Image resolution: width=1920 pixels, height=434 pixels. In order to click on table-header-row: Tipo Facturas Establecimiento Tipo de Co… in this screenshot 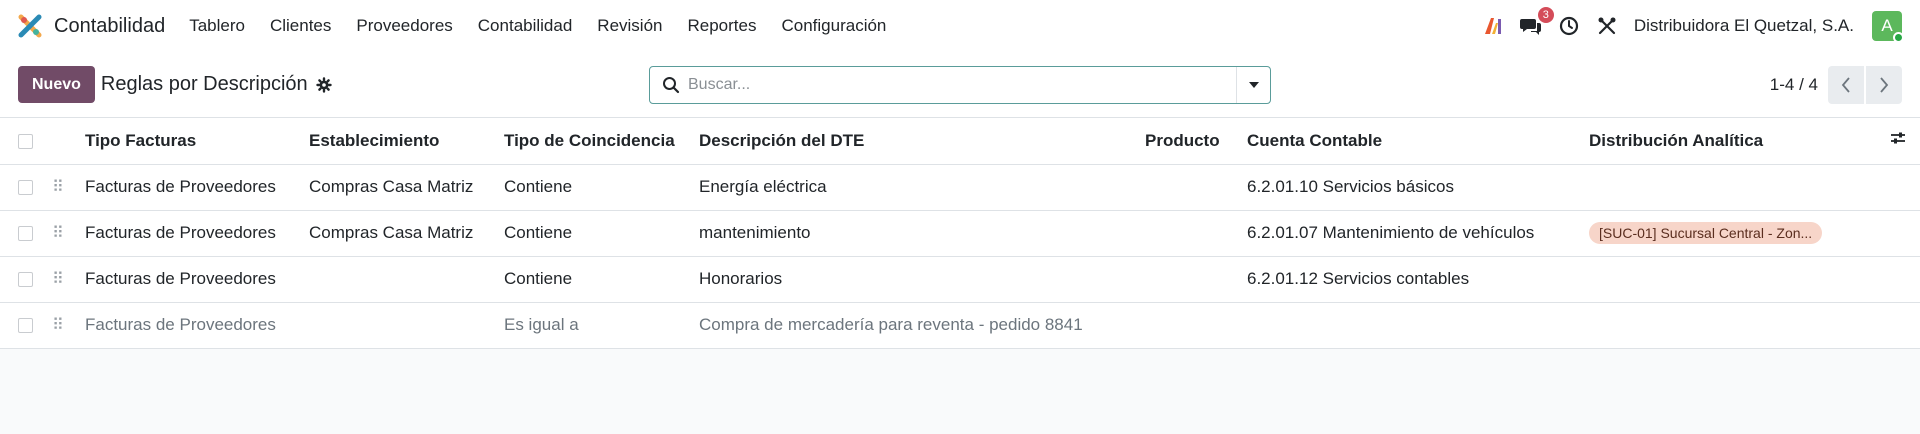, I will do `click(960, 141)`.